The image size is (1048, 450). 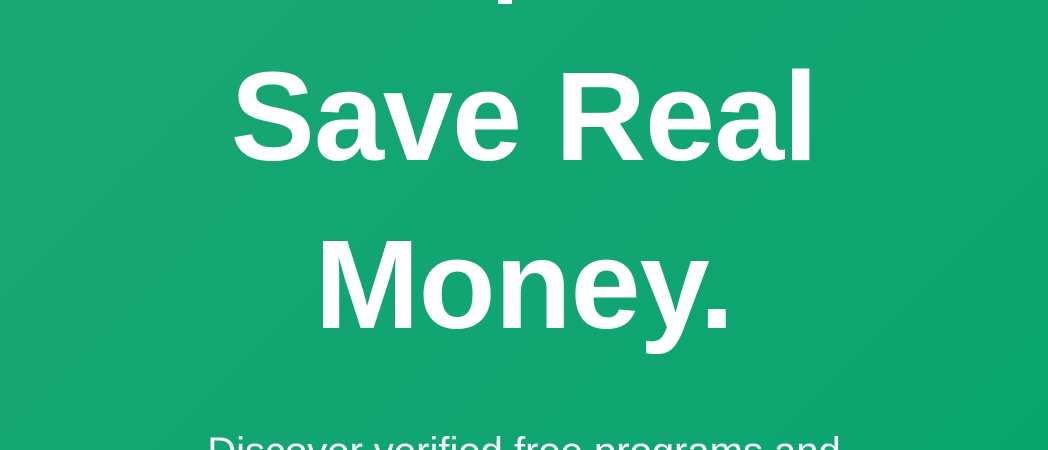 I want to click on headline-line-2: Money., so click(x=524, y=284).